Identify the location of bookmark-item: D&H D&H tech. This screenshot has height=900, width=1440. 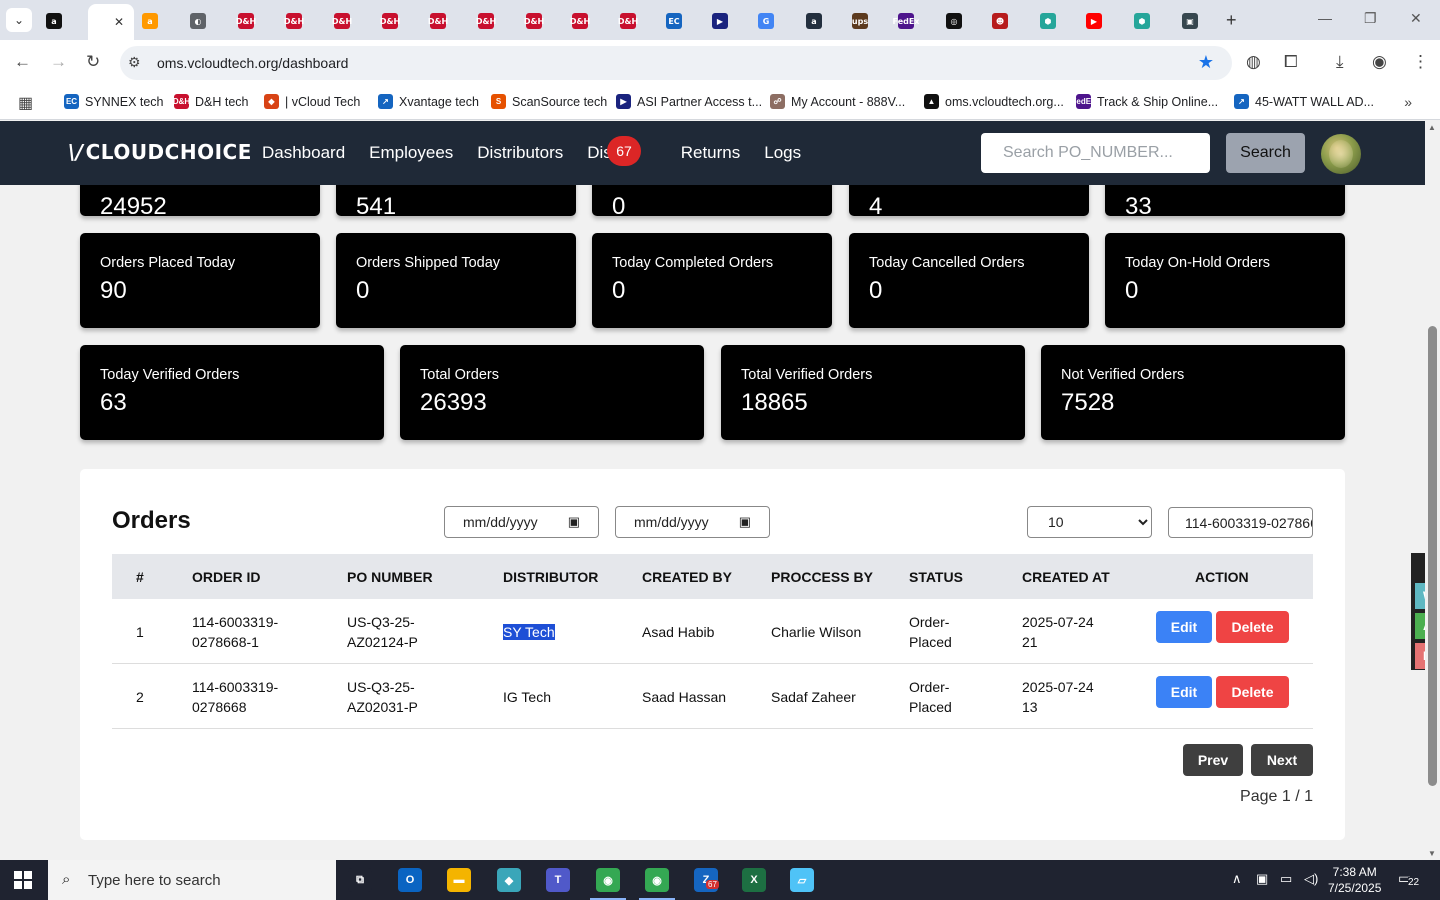
(211, 101).